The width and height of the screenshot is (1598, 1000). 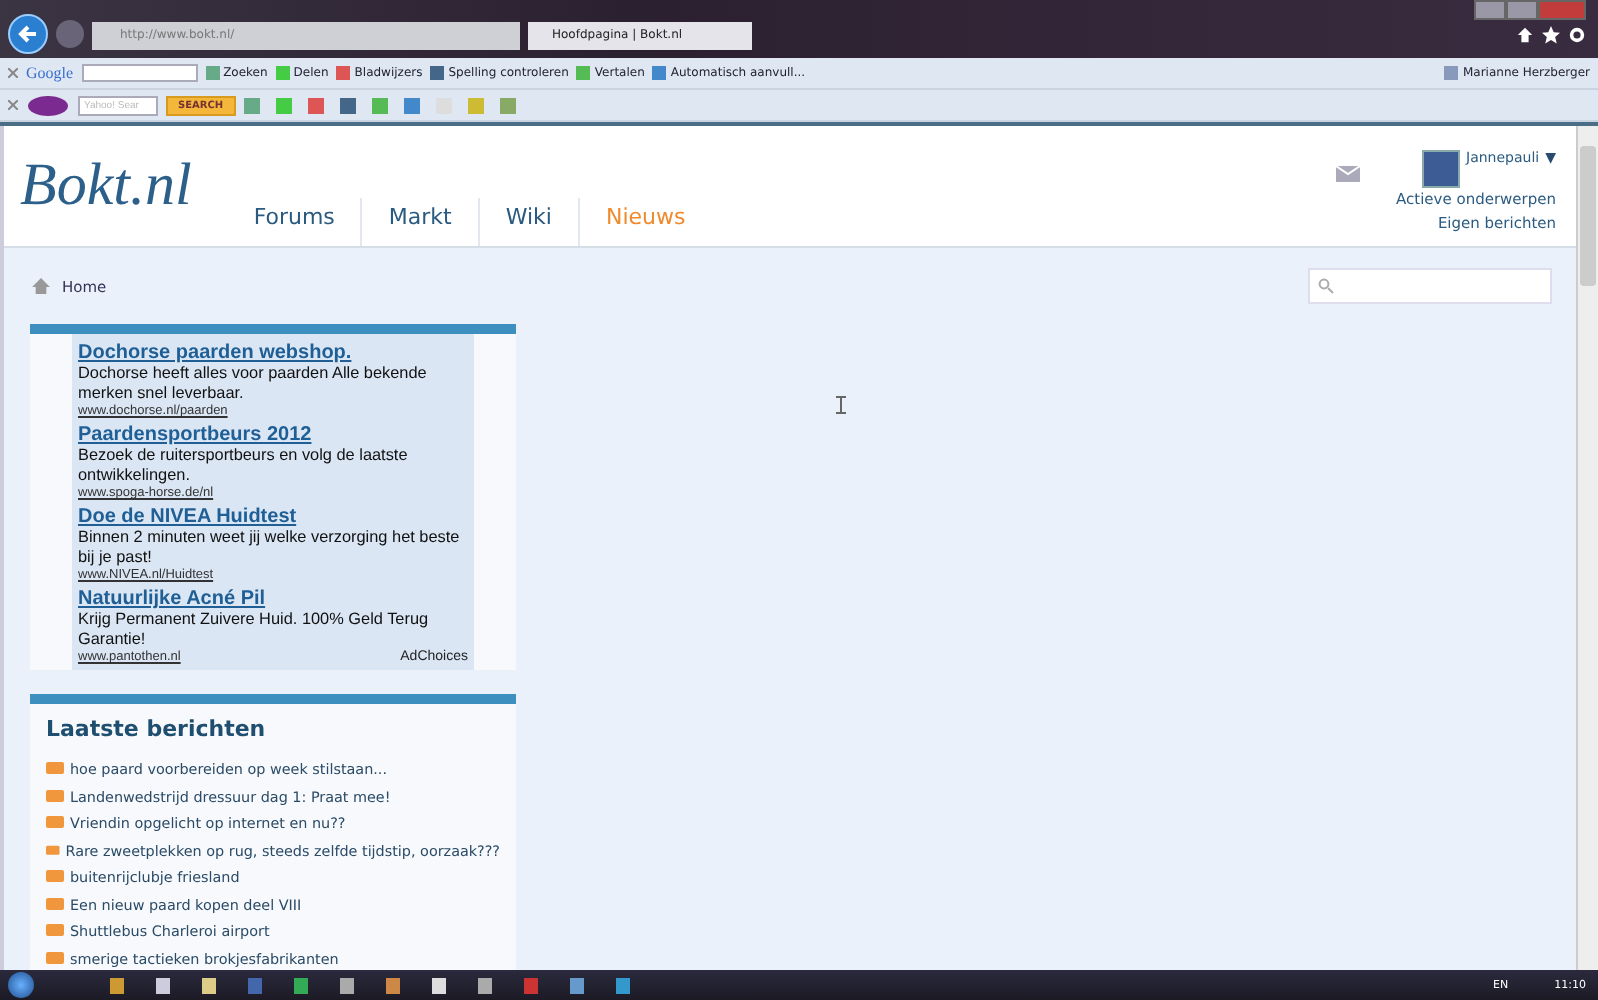 I want to click on nav-tab: Wiki, so click(x=527, y=222).